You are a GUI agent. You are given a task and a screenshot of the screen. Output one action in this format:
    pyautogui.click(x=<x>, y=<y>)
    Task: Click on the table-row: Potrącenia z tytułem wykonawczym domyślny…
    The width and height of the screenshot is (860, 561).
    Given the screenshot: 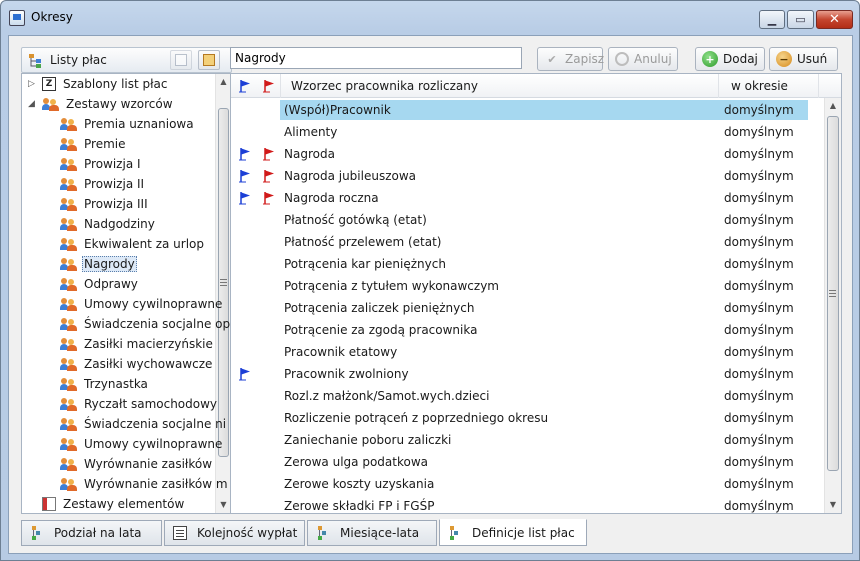 What is the action you would take?
    pyautogui.click(x=526, y=286)
    